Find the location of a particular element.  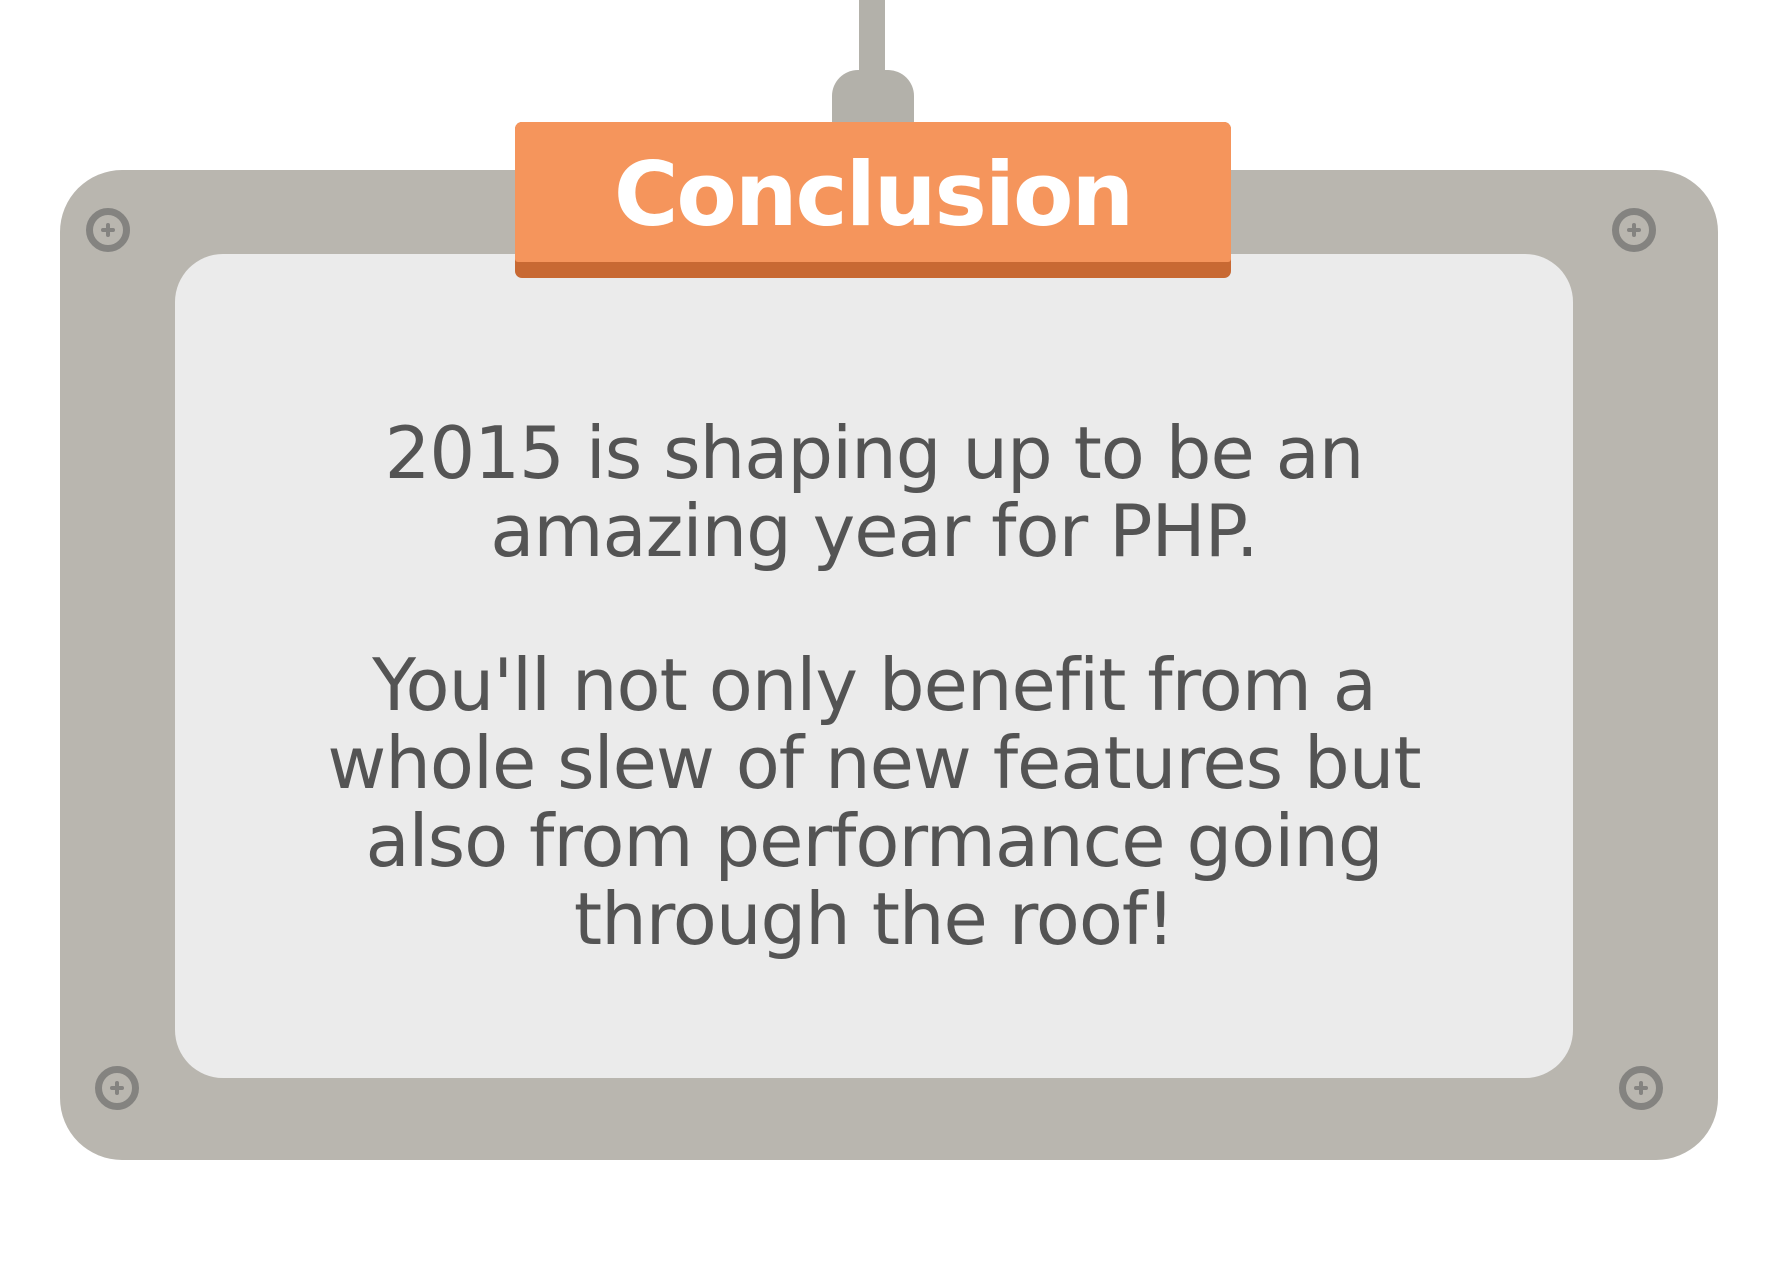

page-title: Conclusion is located at coordinates (873, 194).